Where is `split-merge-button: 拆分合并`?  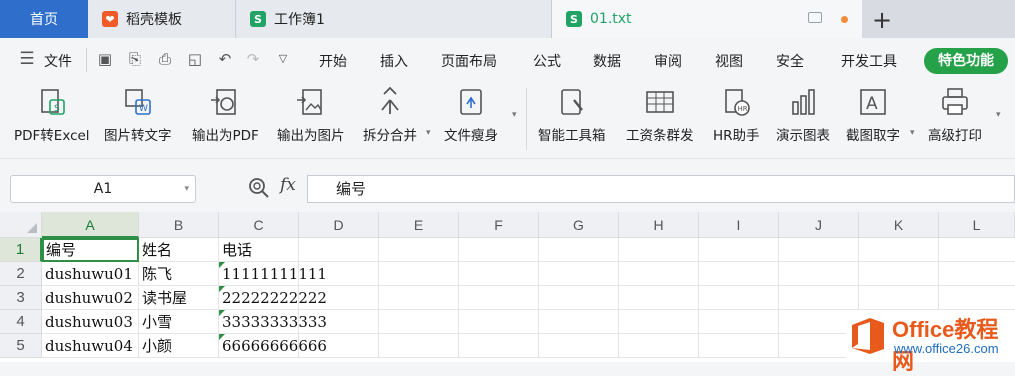
split-merge-button: 拆分合并 is located at coordinates (390, 115).